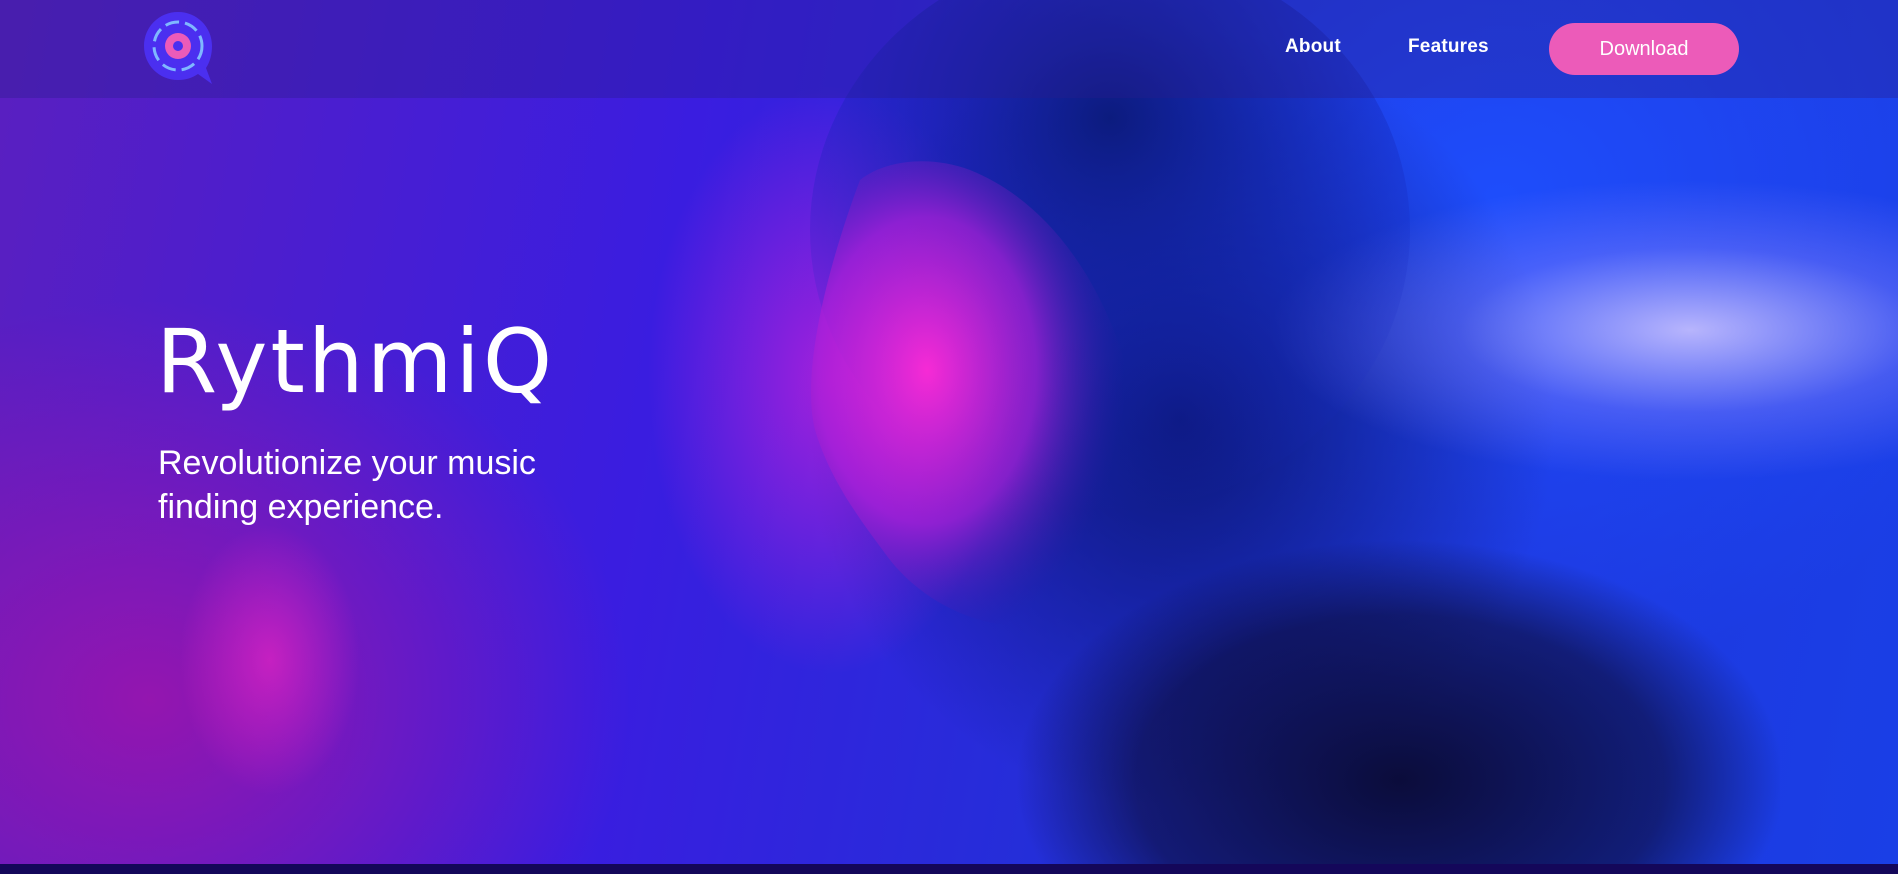  Describe the element at coordinates (1313, 47) in the screenshot. I see `nav-link-about: About` at that location.